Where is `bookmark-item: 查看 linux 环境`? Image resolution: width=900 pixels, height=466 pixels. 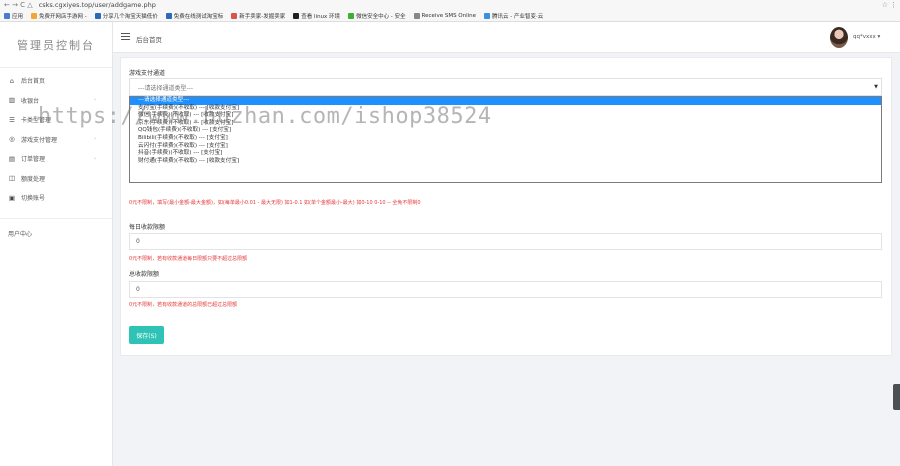
bookmark-item: 查看 linux 环境 is located at coordinates (316, 16).